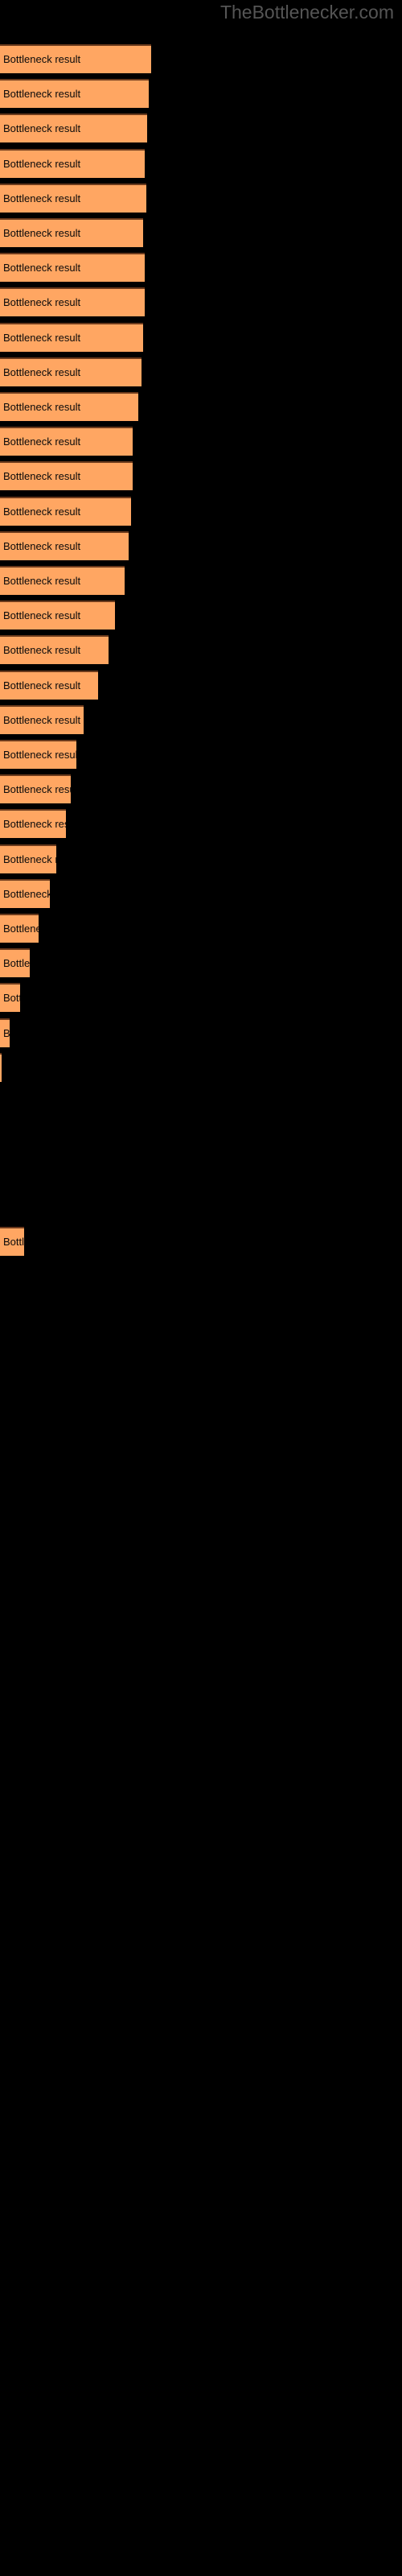  What do you see at coordinates (306, 12) in the screenshot?
I see `site-watermark: TheBottlenecker.com` at bounding box center [306, 12].